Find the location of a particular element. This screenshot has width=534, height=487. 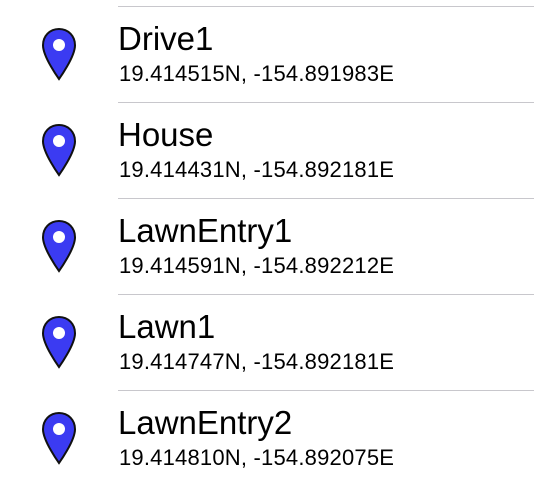

location-name: Drive1 is located at coordinates (166, 38).